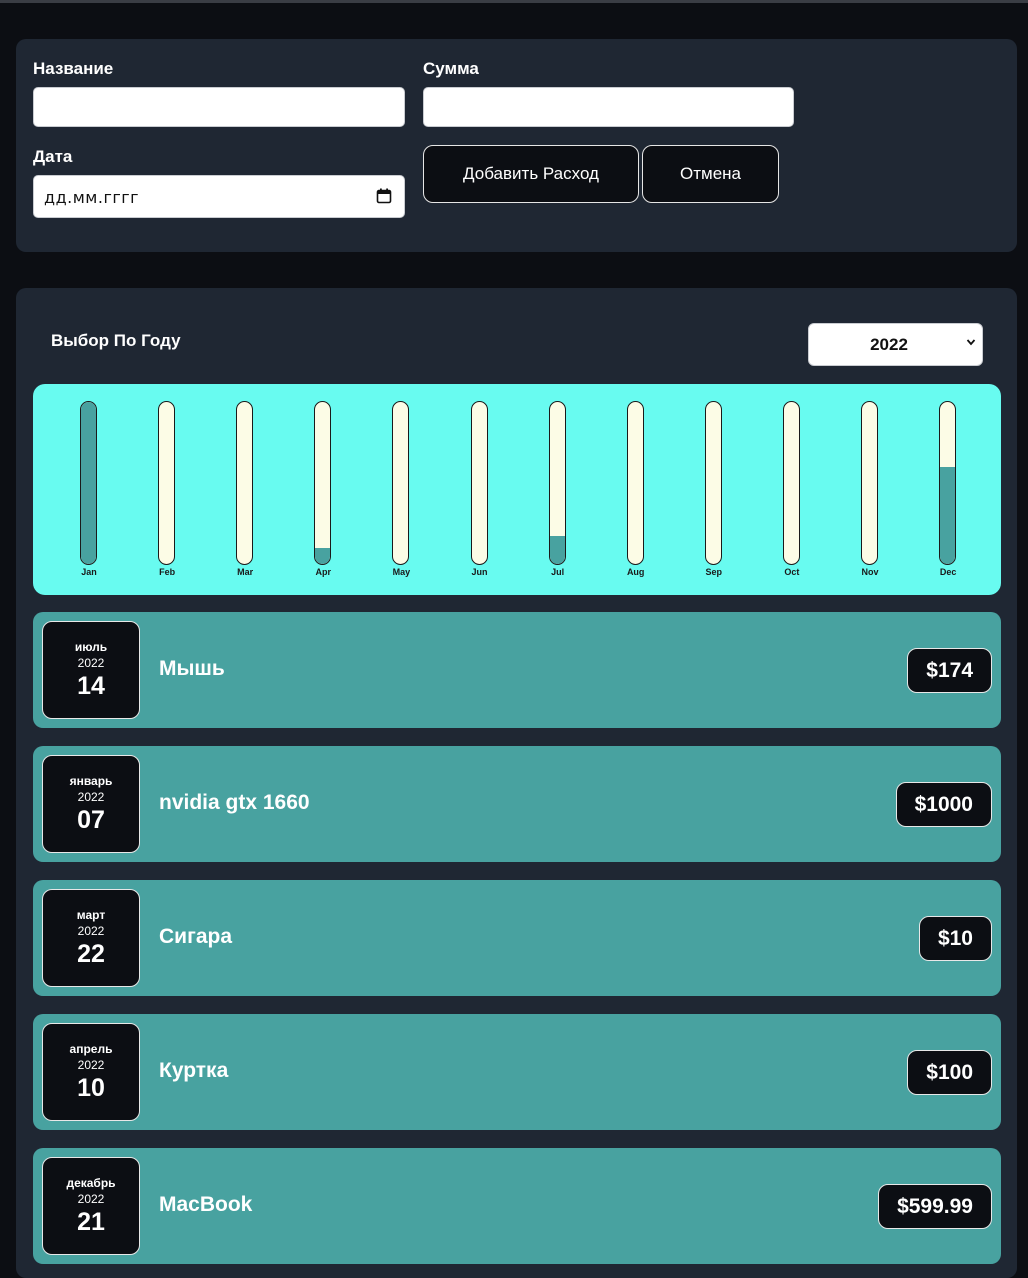 This screenshot has width=1028, height=1278. Describe the element at coordinates (91, 647) in the screenshot. I see `expense-date-month: июль` at that location.